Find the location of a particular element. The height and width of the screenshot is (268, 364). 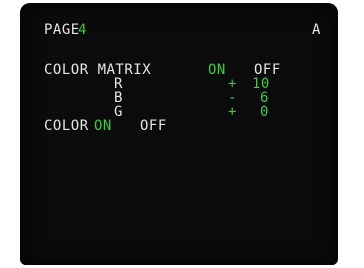

matrix-value-g: 0 is located at coordinates (264, 112).